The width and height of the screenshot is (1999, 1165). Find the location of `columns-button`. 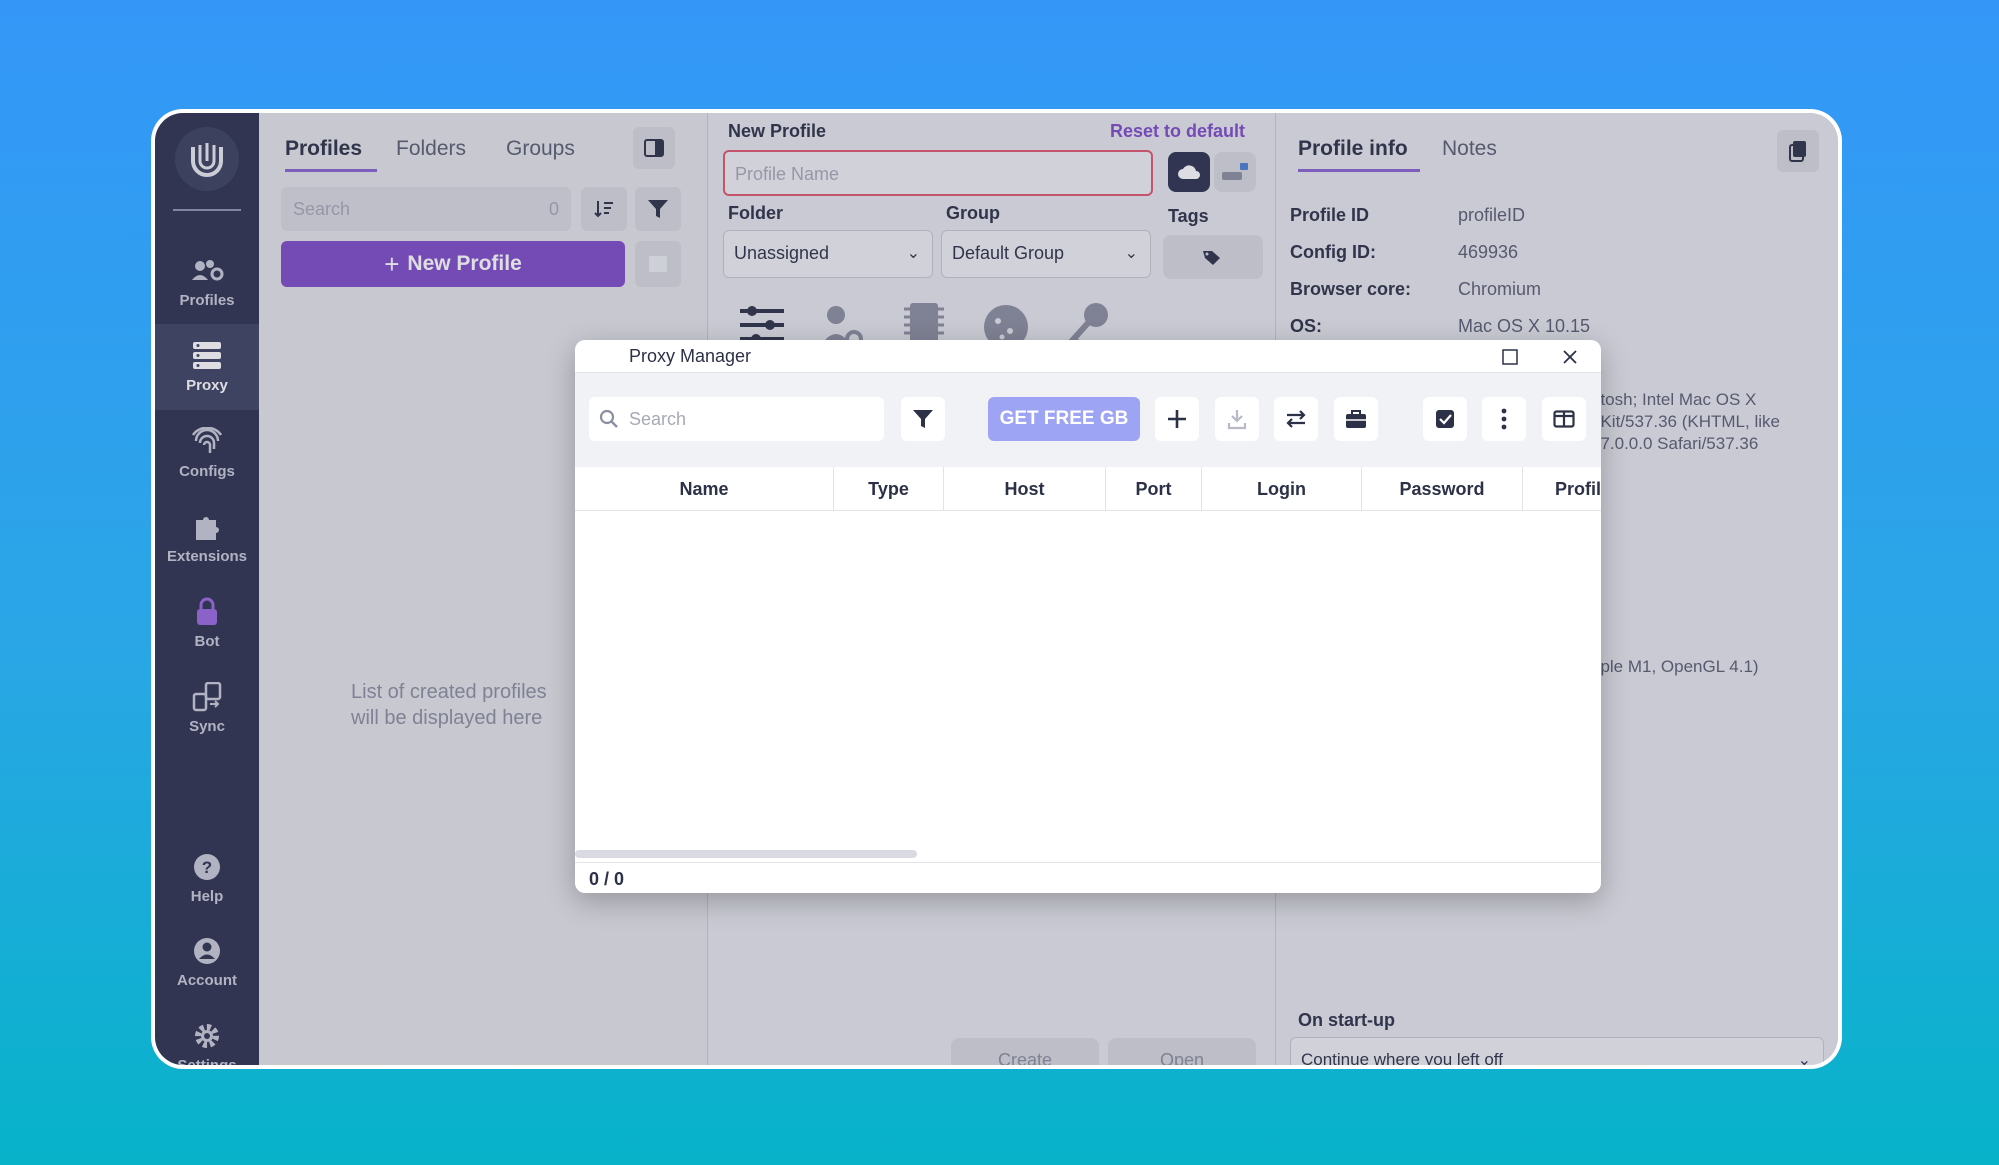

columns-button is located at coordinates (1564, 419).